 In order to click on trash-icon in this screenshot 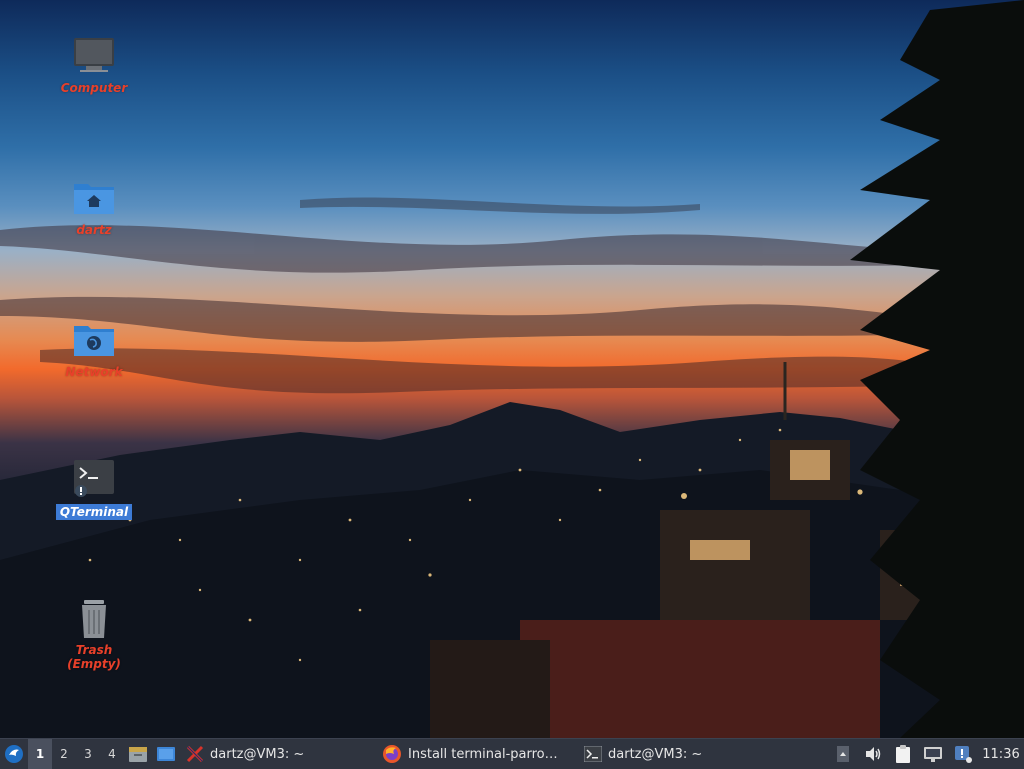, I will do `click(94, 618)`.